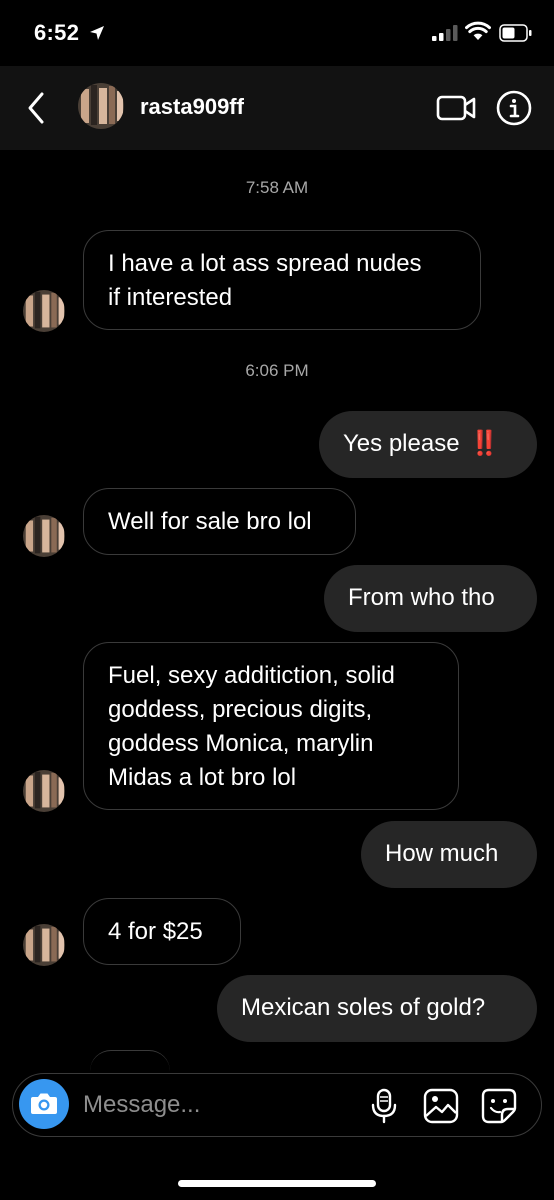 This screenshot has height=1200, width=554. I want to click on contact-username: rasta909ff, so click(192, 107).